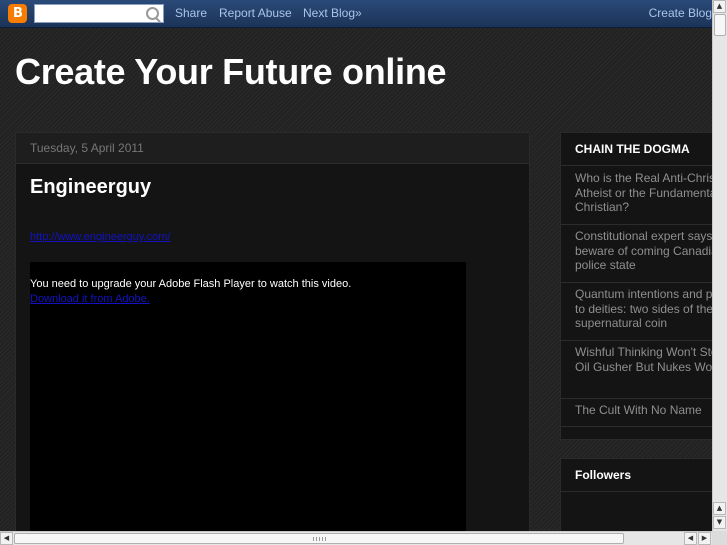 The image size is (727, 545). What do you see at coordinates (719, 538) in the screenshot?
I see `scrollbar-corner` at bounding box center [719, 538].